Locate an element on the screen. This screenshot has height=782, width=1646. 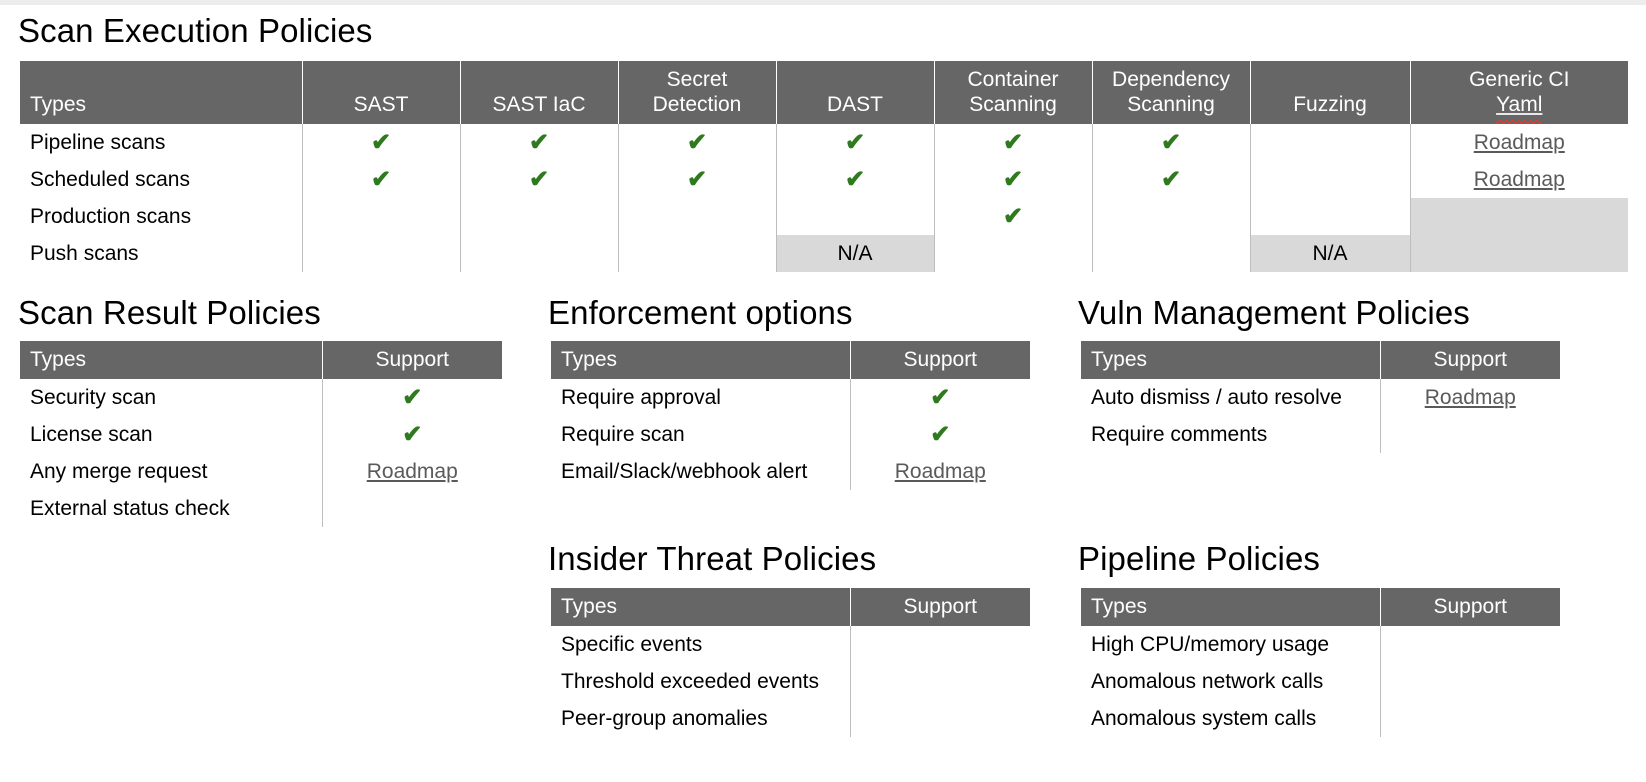
table-row: External status check is located at coordinates (261, 508).